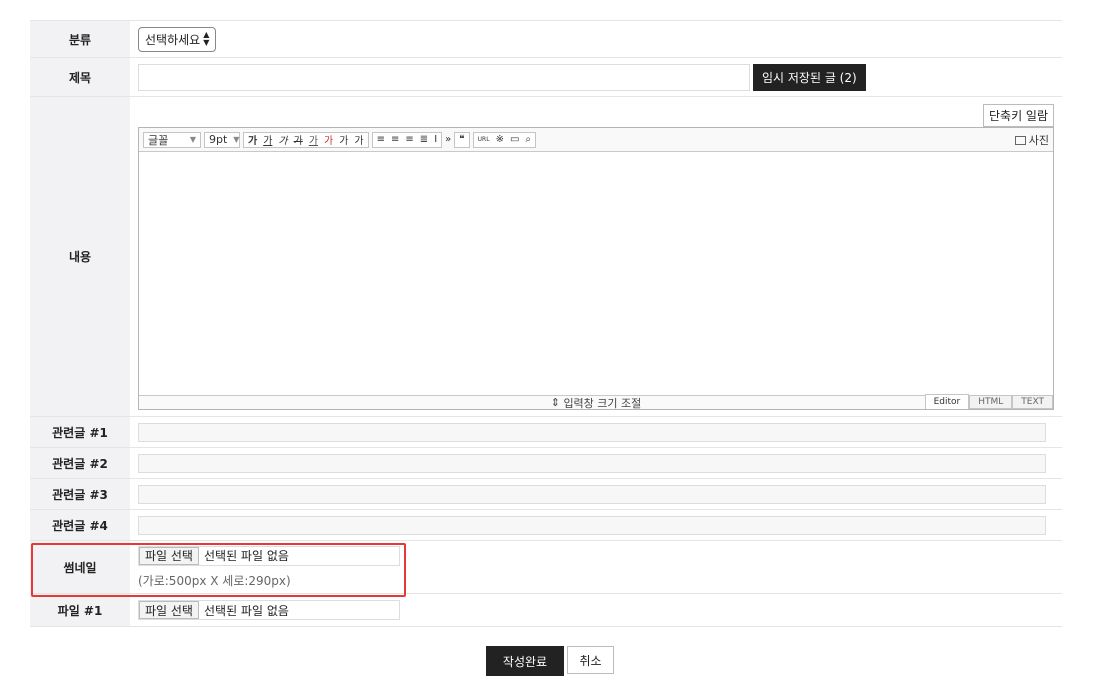 The image size is (1100, 687). What do you see at coordinates (557, 402) in the screenshot?
I see `resize-icon: ⇕` at bounding box center [557, 402].